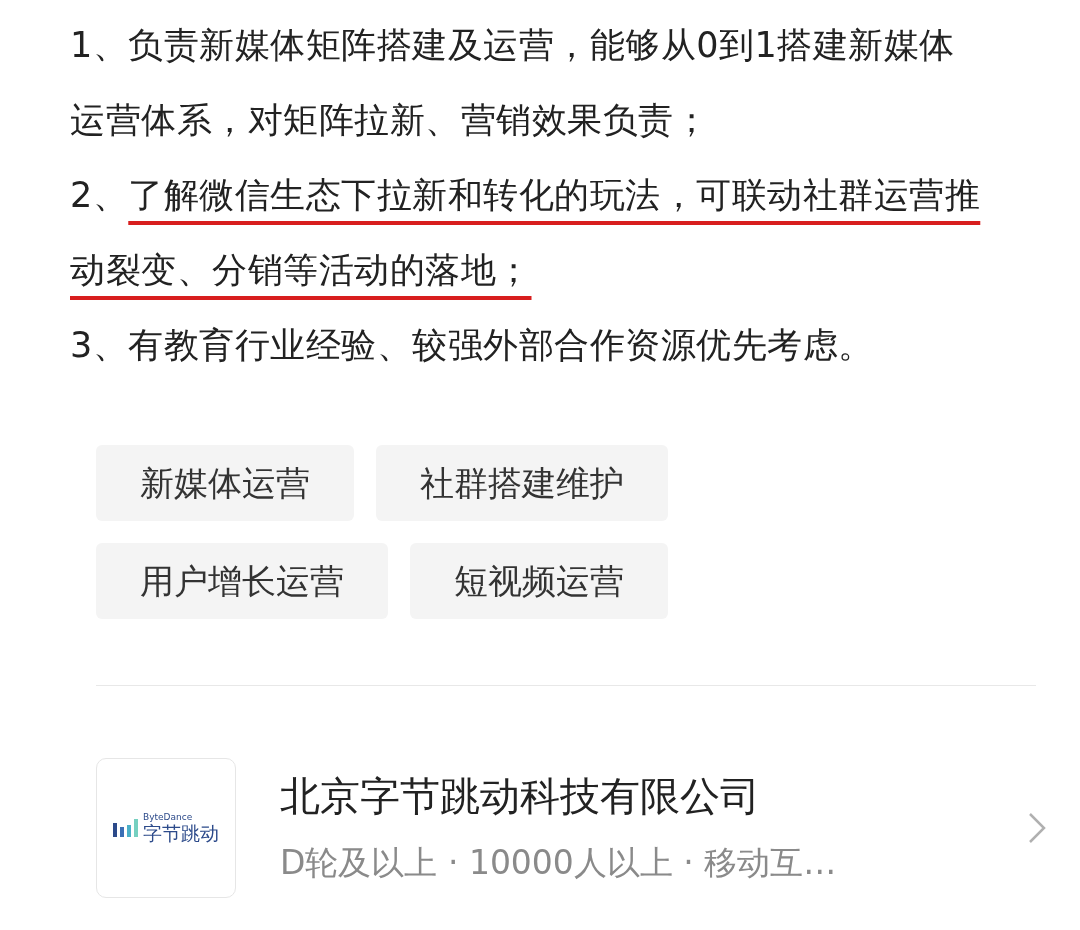 This screenshot has width=1080, height=930. I want to click on logo-caption: ByteDance, so click(168, 817).